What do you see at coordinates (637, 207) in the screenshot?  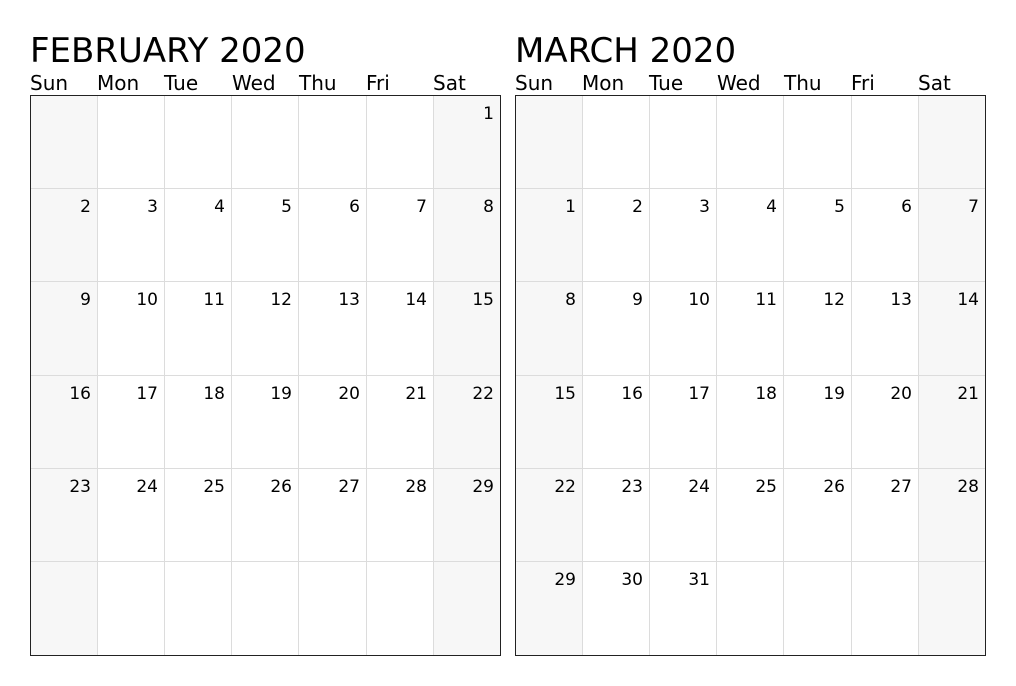 I see `day-number: 2` at bounding box center [637, 207].